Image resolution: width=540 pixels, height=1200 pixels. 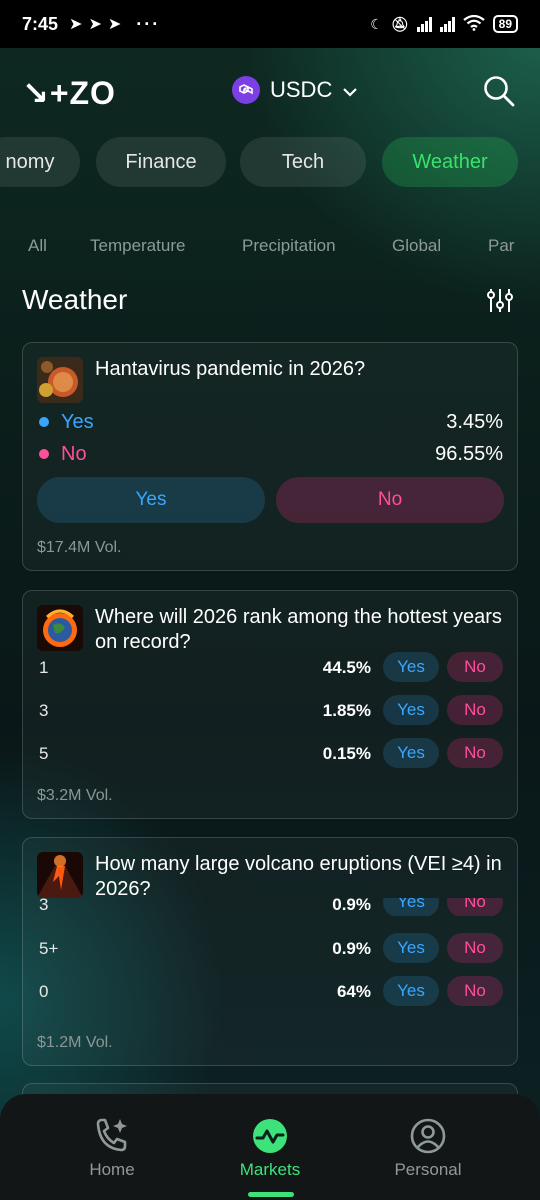 What do you see at coordinates (137, 246) in the screenshot?
I see `subtab-temperature: Temperature` at bounding box center [137, 246].